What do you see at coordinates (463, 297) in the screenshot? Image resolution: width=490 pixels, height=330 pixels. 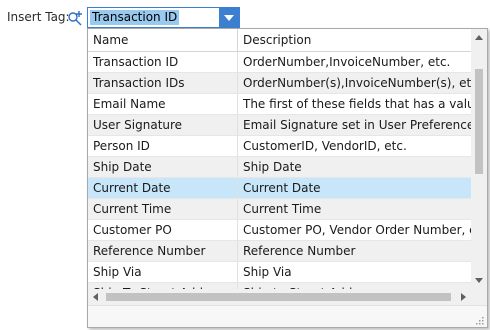 I see `scroll-right-icon` at bounding box center [463, 297].